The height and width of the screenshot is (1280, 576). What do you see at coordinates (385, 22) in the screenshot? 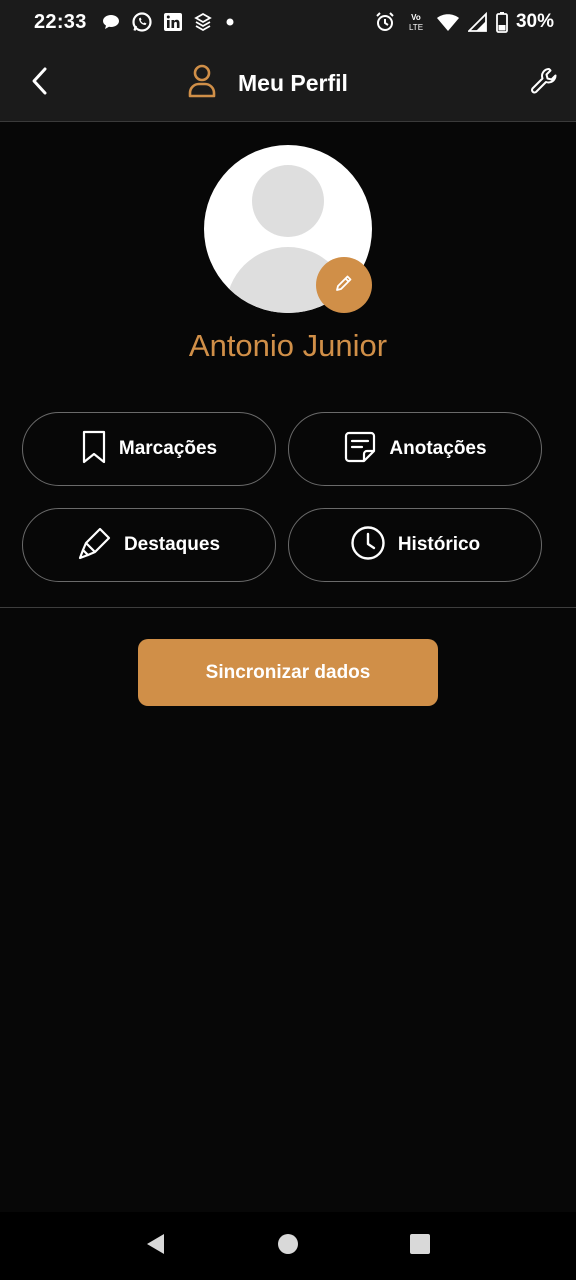
I see `alarm-icon` at bounding box center [385, 22].